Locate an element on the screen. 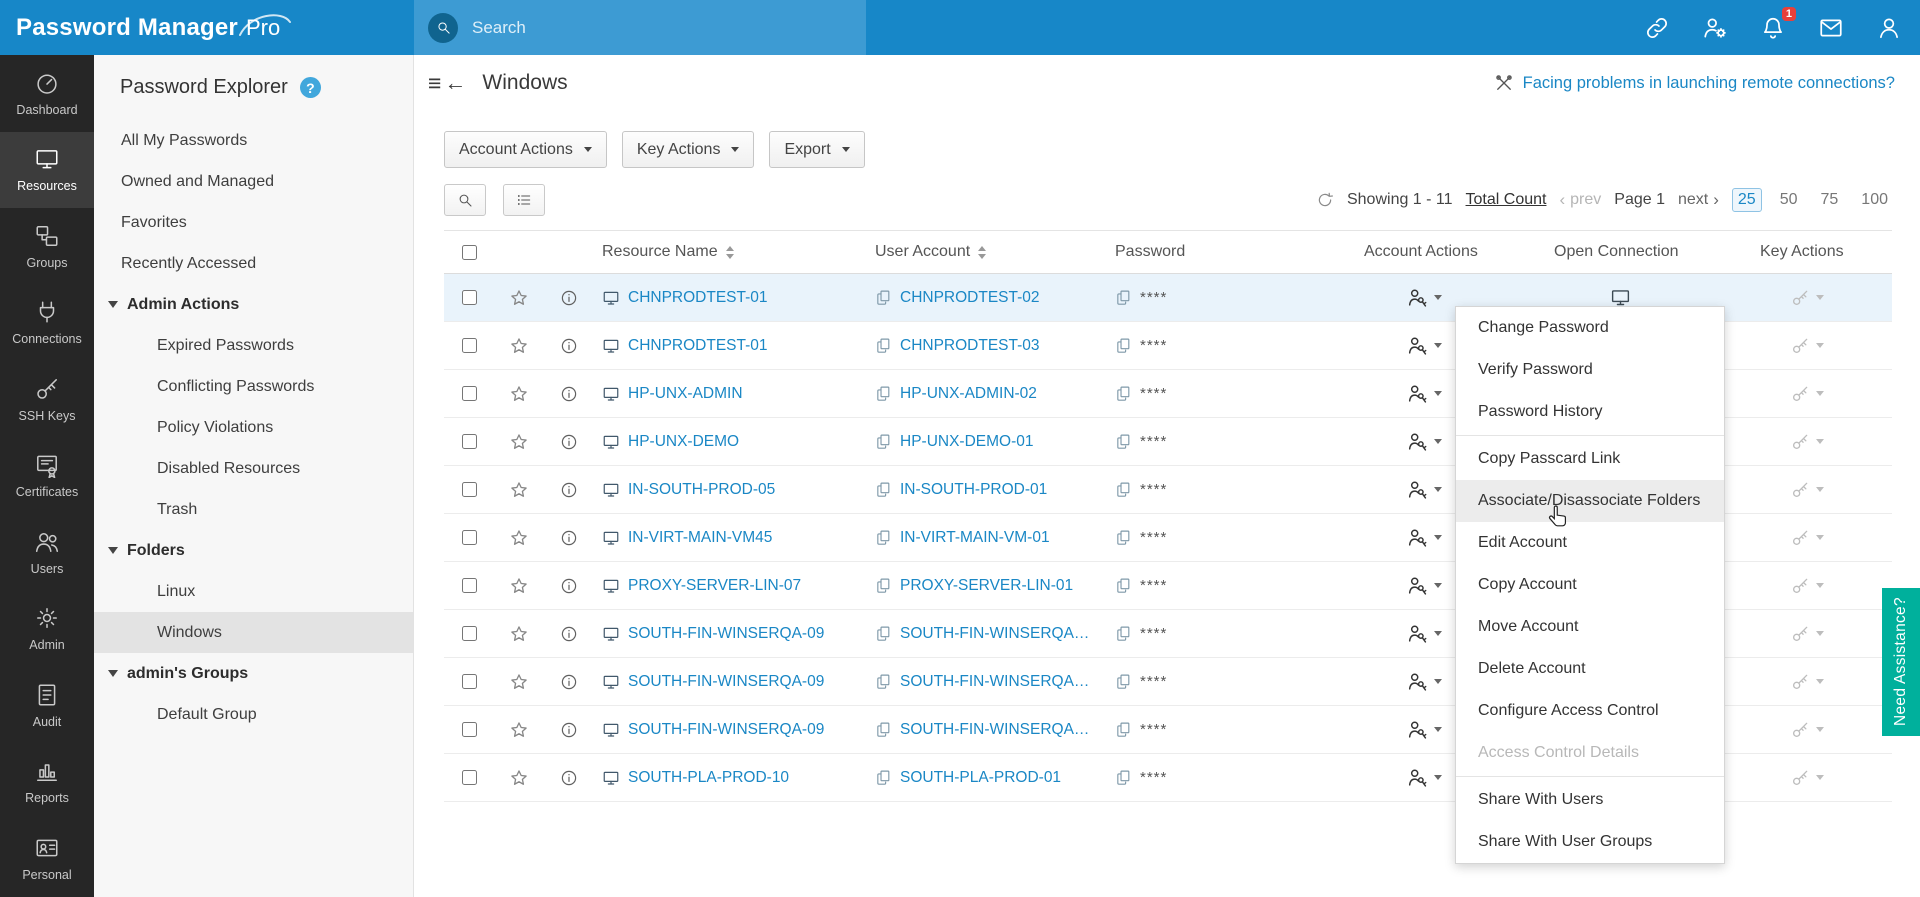 This screenshot has width=1920, height=897. explorer-item-policy-violations: Policy Violations is located at coordinates (253, 427).